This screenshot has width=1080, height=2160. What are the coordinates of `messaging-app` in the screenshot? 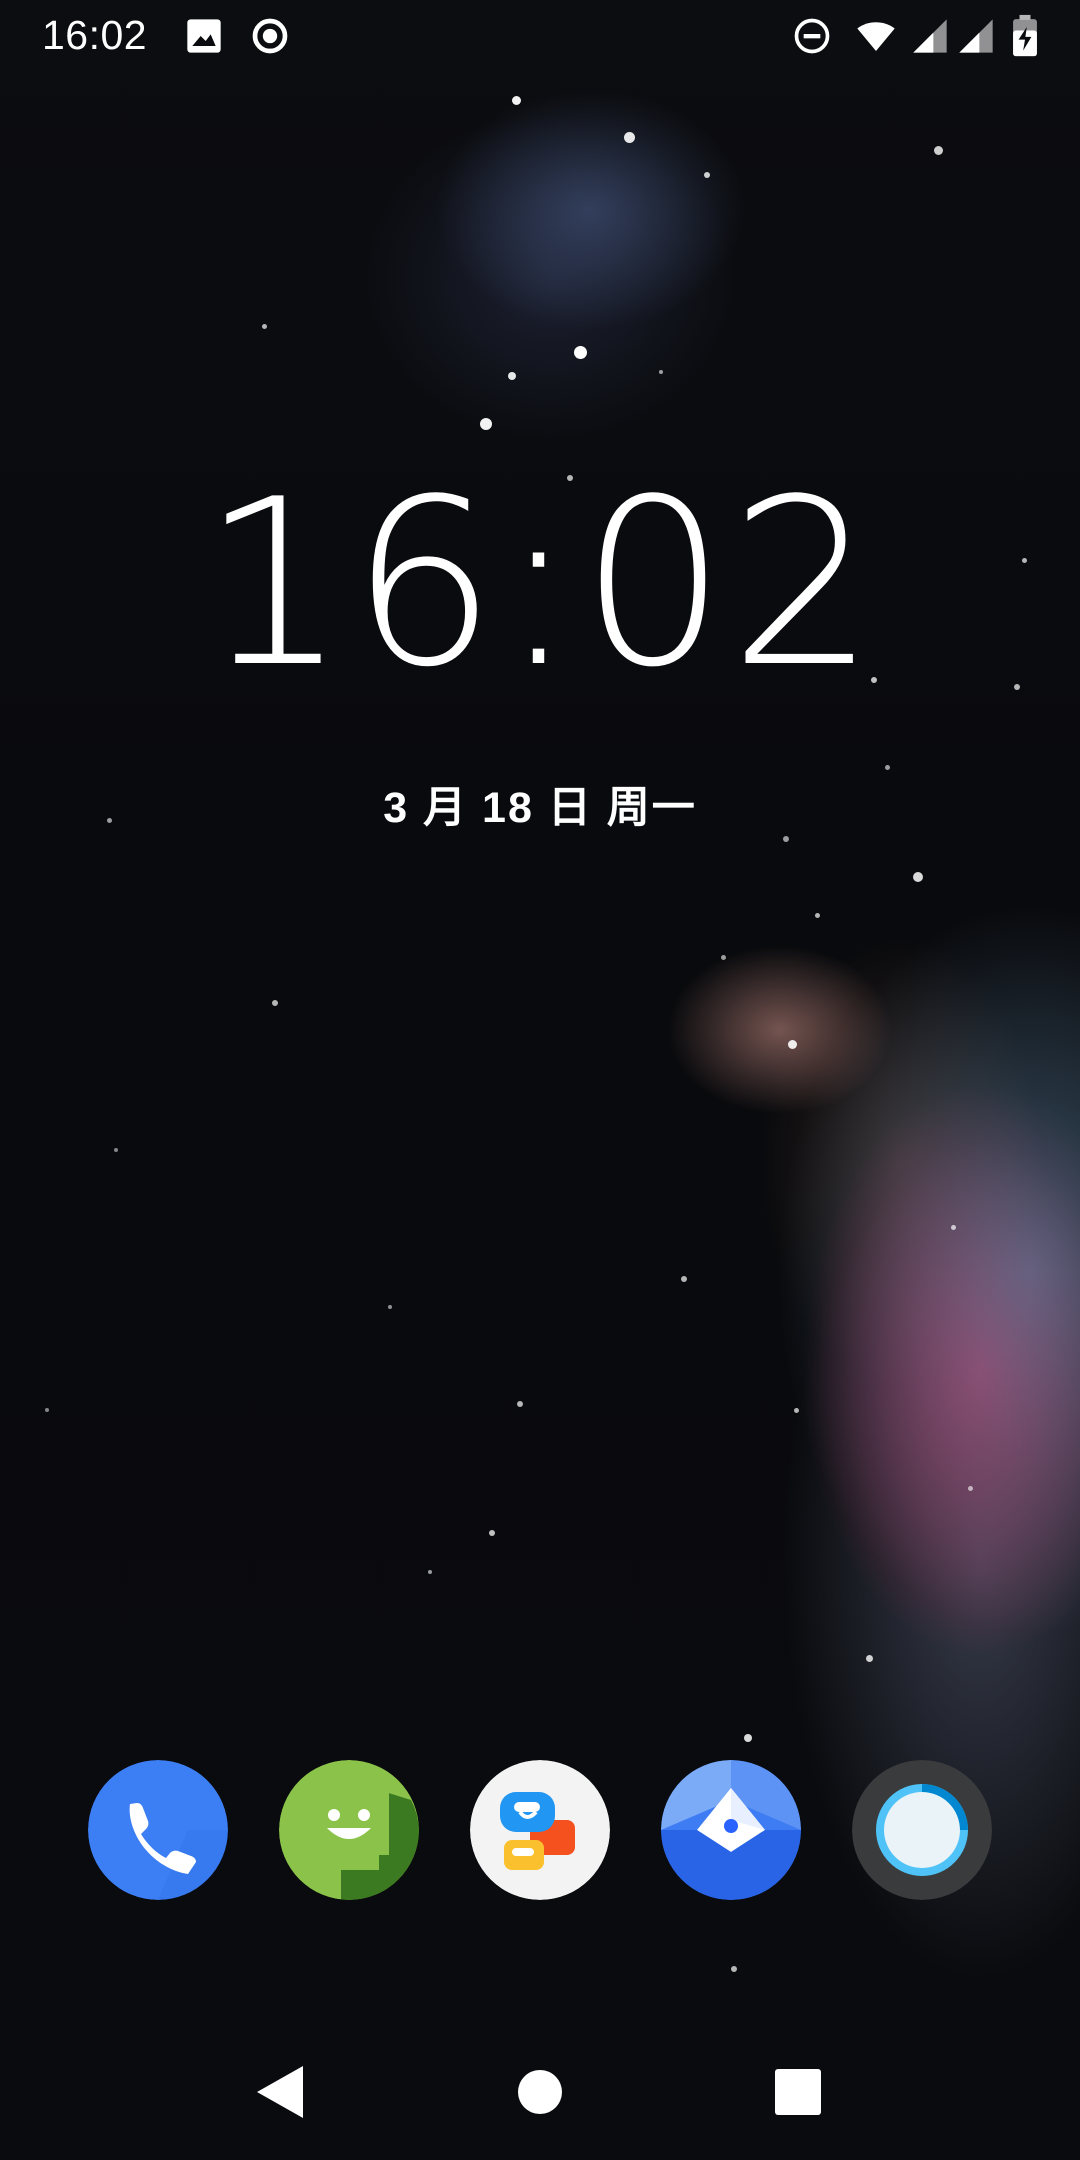 It's located at (349, 1830).